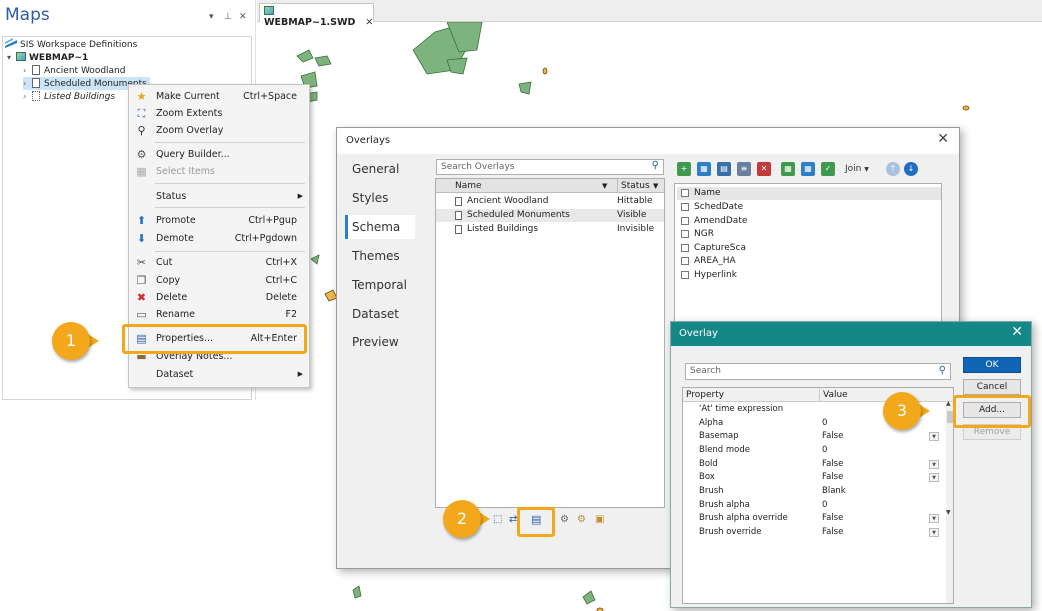 The width and height of the screenshot is (1042, 611). Describe the element at coordinates (911, 169) in the screenshot. I see `move-down-icon: ↓` at that location.